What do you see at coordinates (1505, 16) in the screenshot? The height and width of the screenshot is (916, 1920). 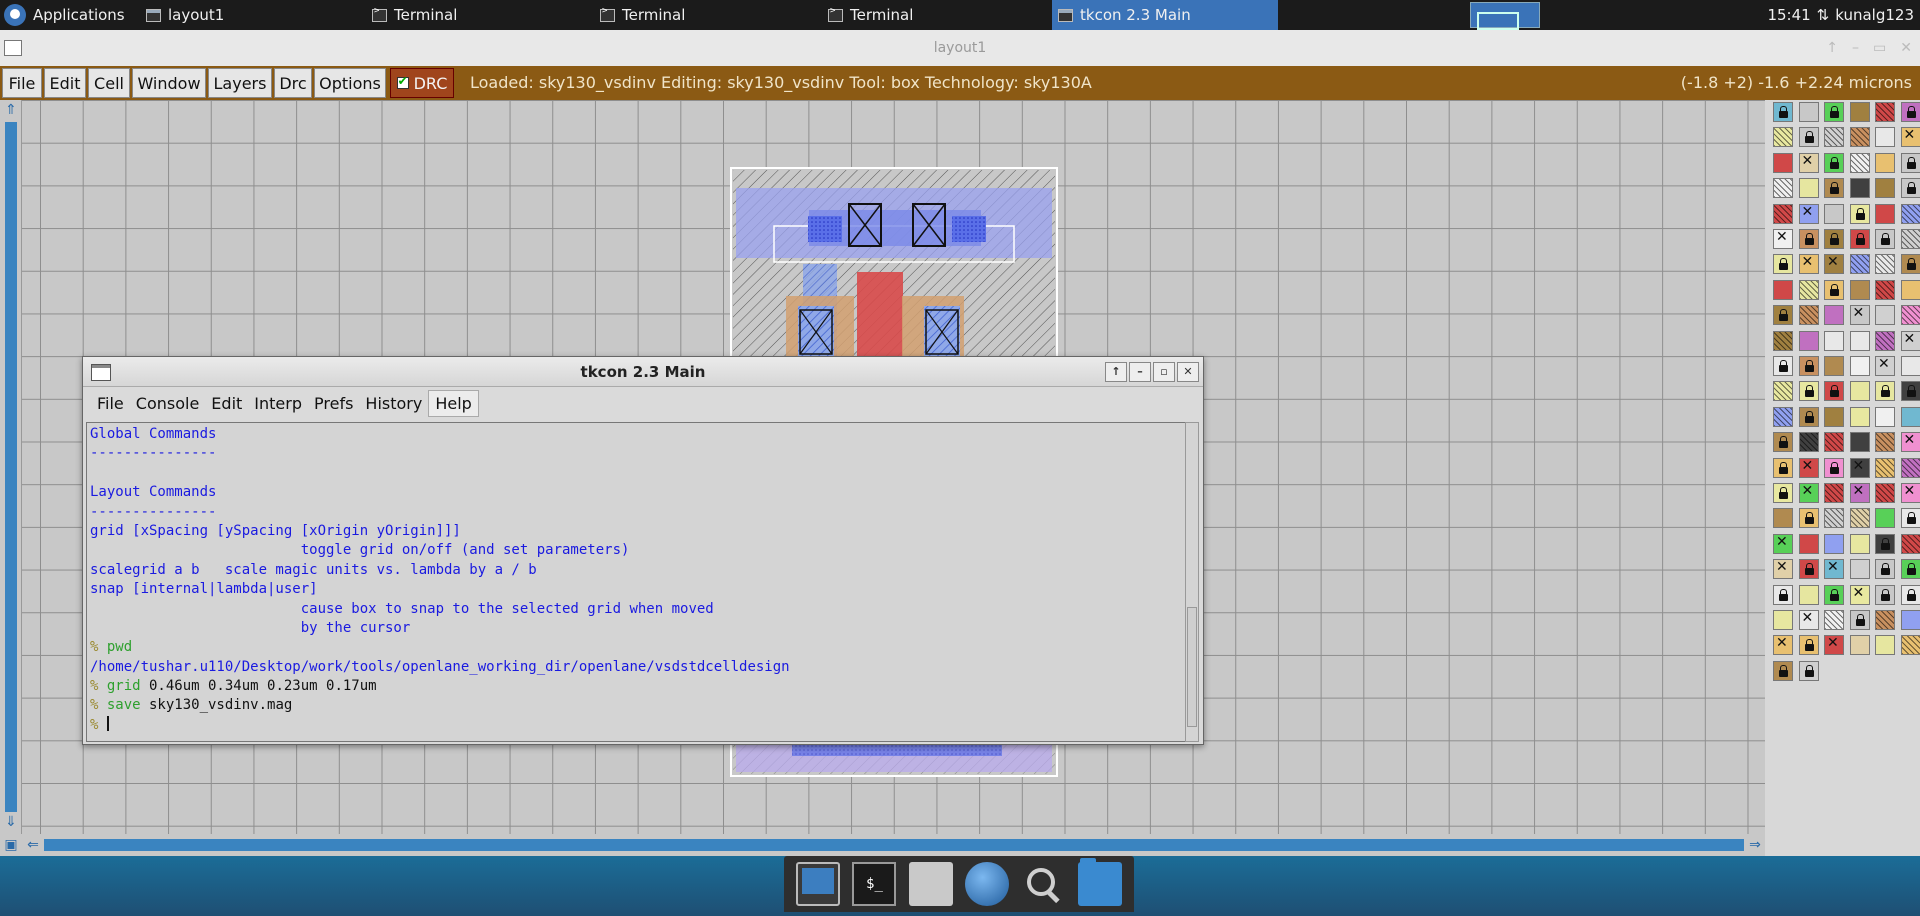 I see `workspace-switcher` at bounding box center [1505, 16].